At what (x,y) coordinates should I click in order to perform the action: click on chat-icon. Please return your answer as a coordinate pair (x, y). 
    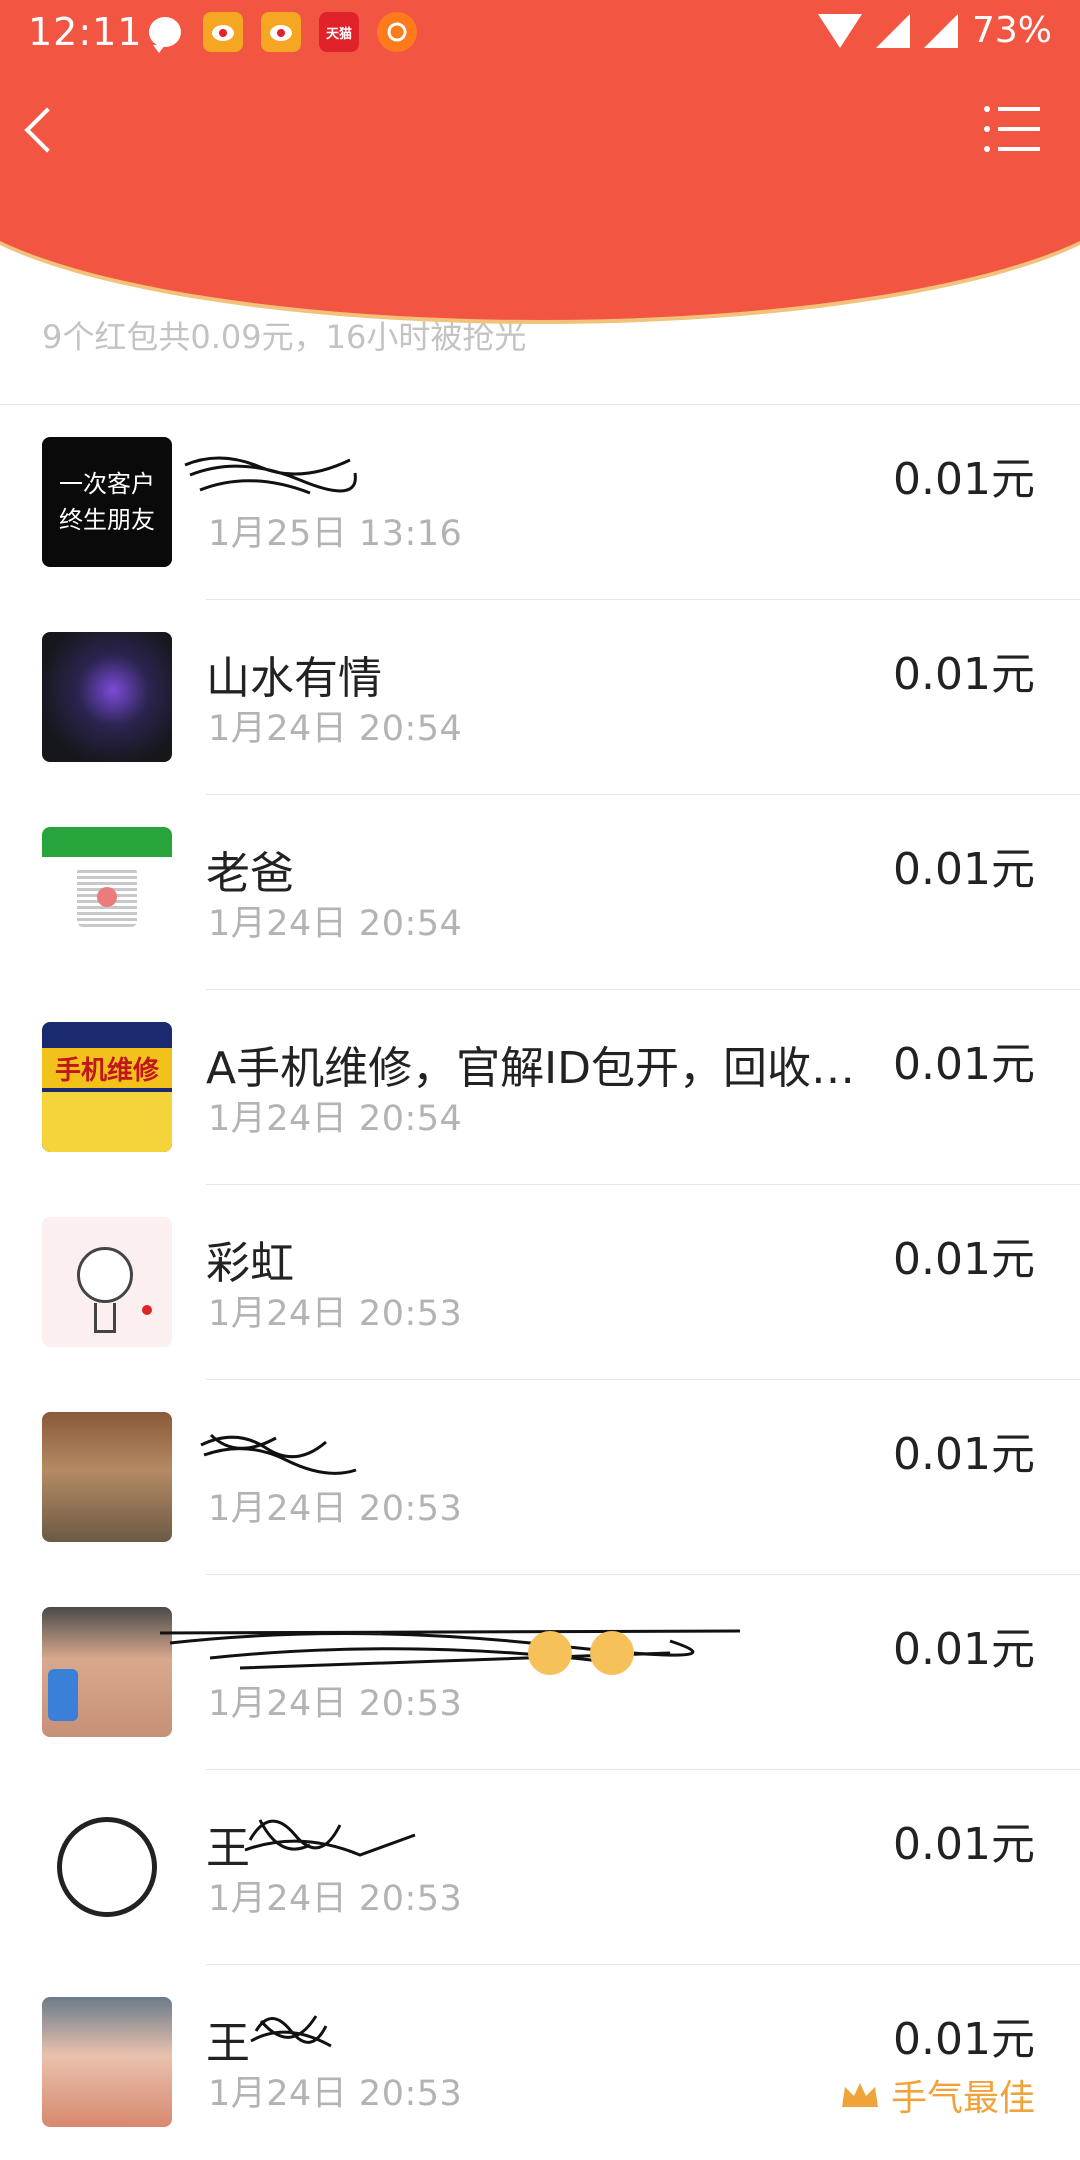
    Looking at the image, I should click on (165, 32).